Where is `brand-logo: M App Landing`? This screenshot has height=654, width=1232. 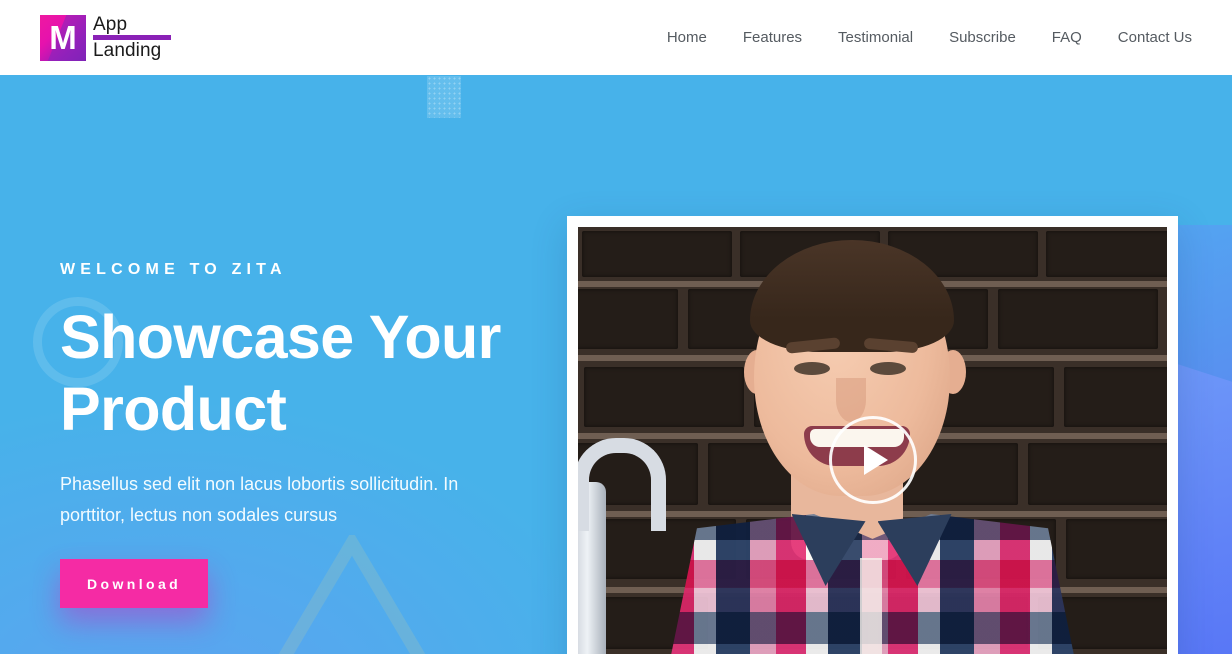
brand-logo: M App Landing is located at coordinates (105, 37).